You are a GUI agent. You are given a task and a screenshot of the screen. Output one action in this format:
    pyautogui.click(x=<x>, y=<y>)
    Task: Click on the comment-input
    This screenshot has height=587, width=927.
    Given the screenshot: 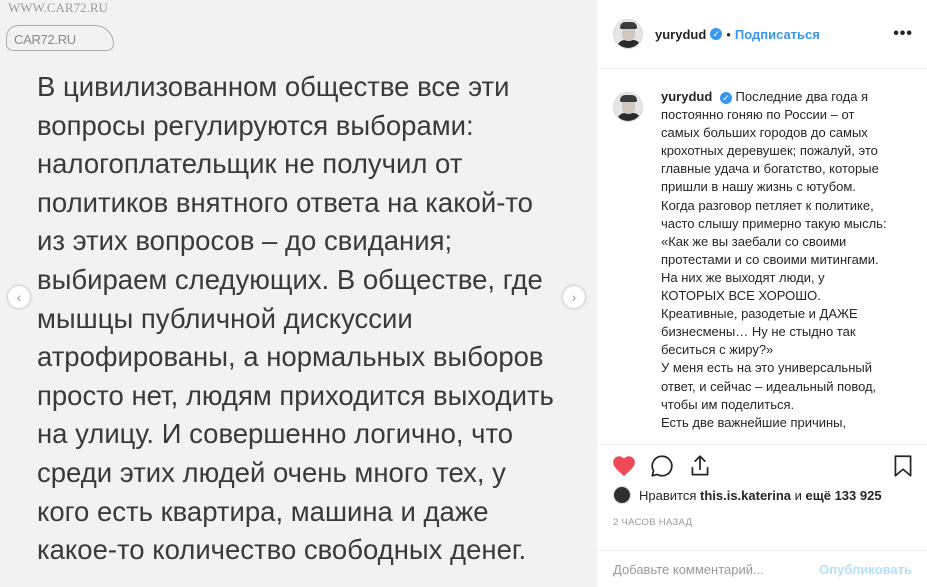 What is the action you would take?
    pyautogui.click(x=716, y=569)
    